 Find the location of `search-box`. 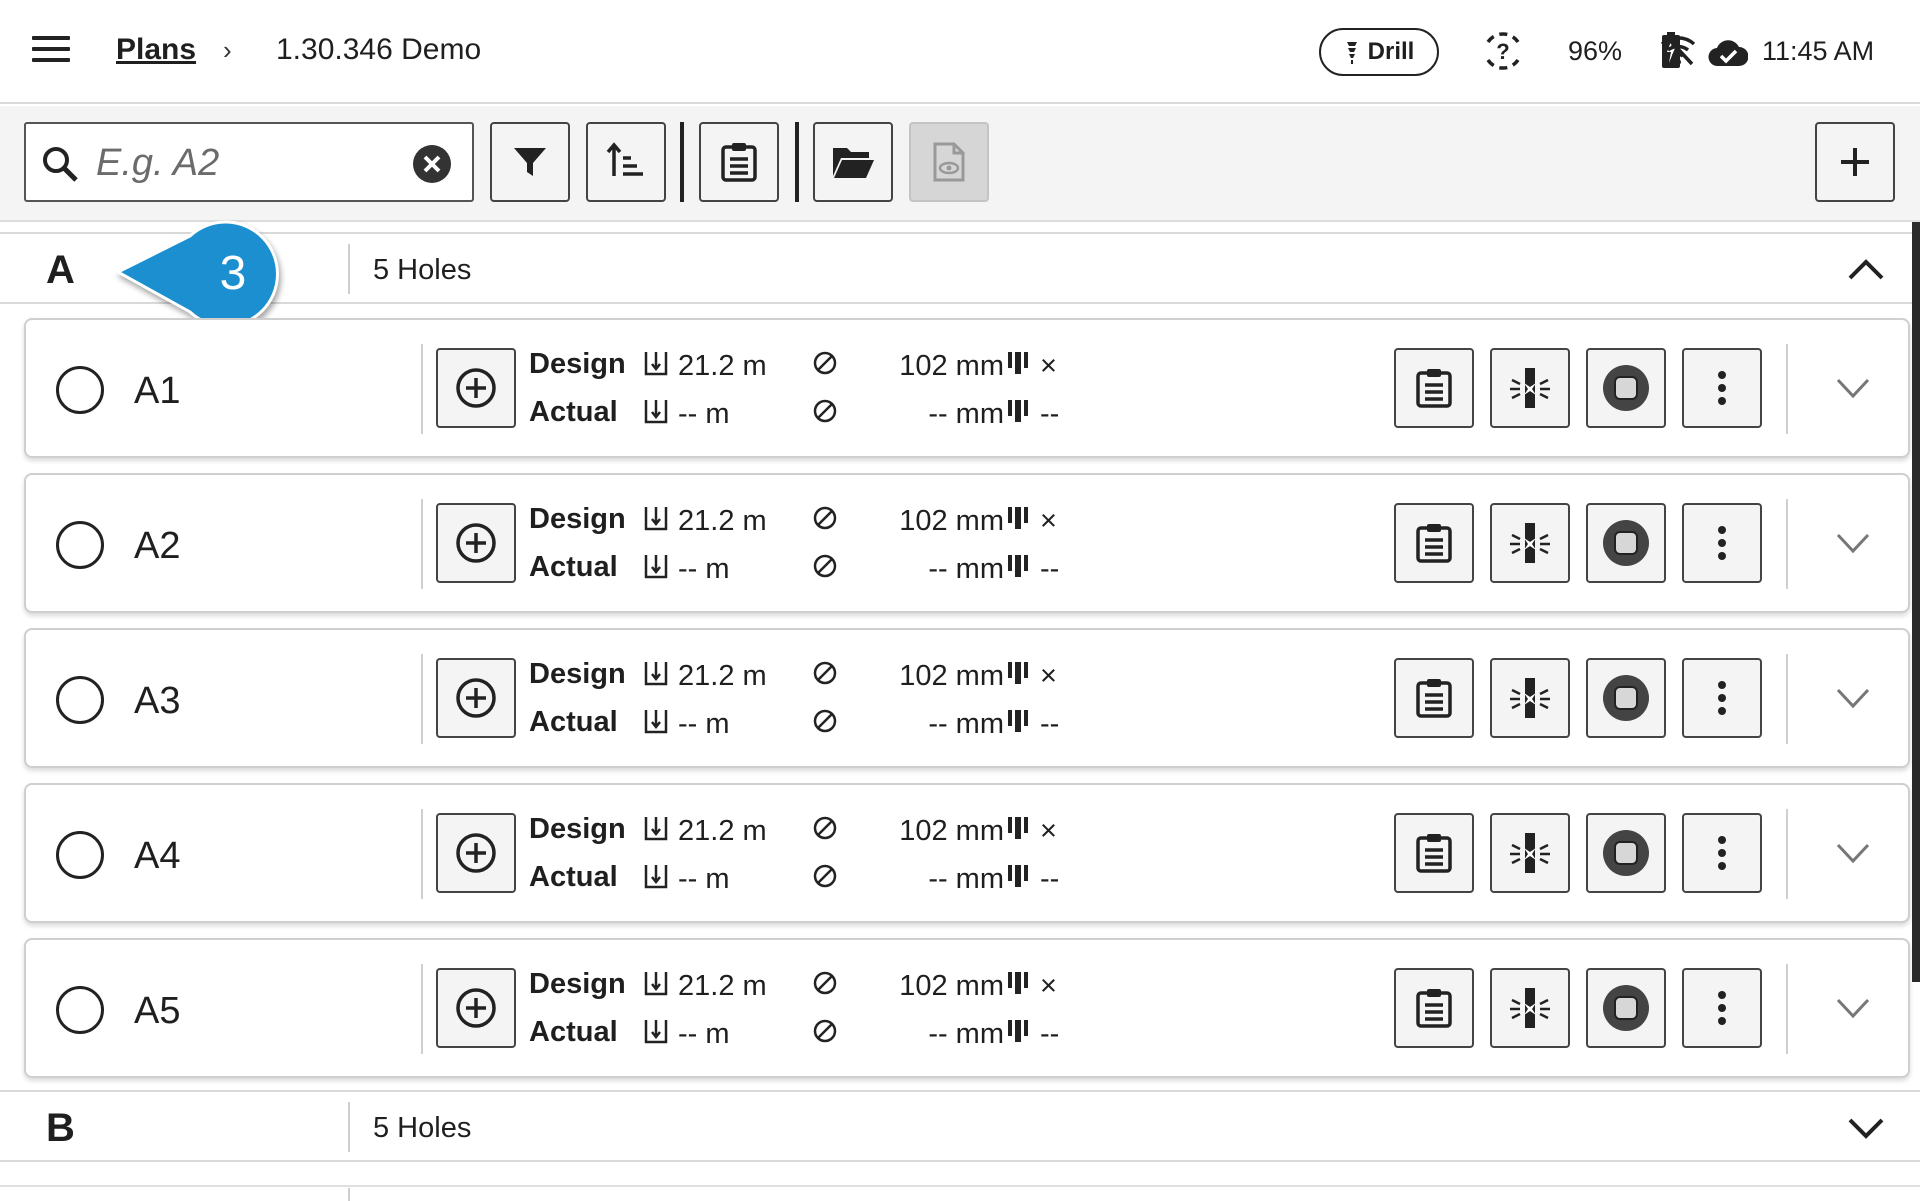

search-box is located at coordinates (249, 162).